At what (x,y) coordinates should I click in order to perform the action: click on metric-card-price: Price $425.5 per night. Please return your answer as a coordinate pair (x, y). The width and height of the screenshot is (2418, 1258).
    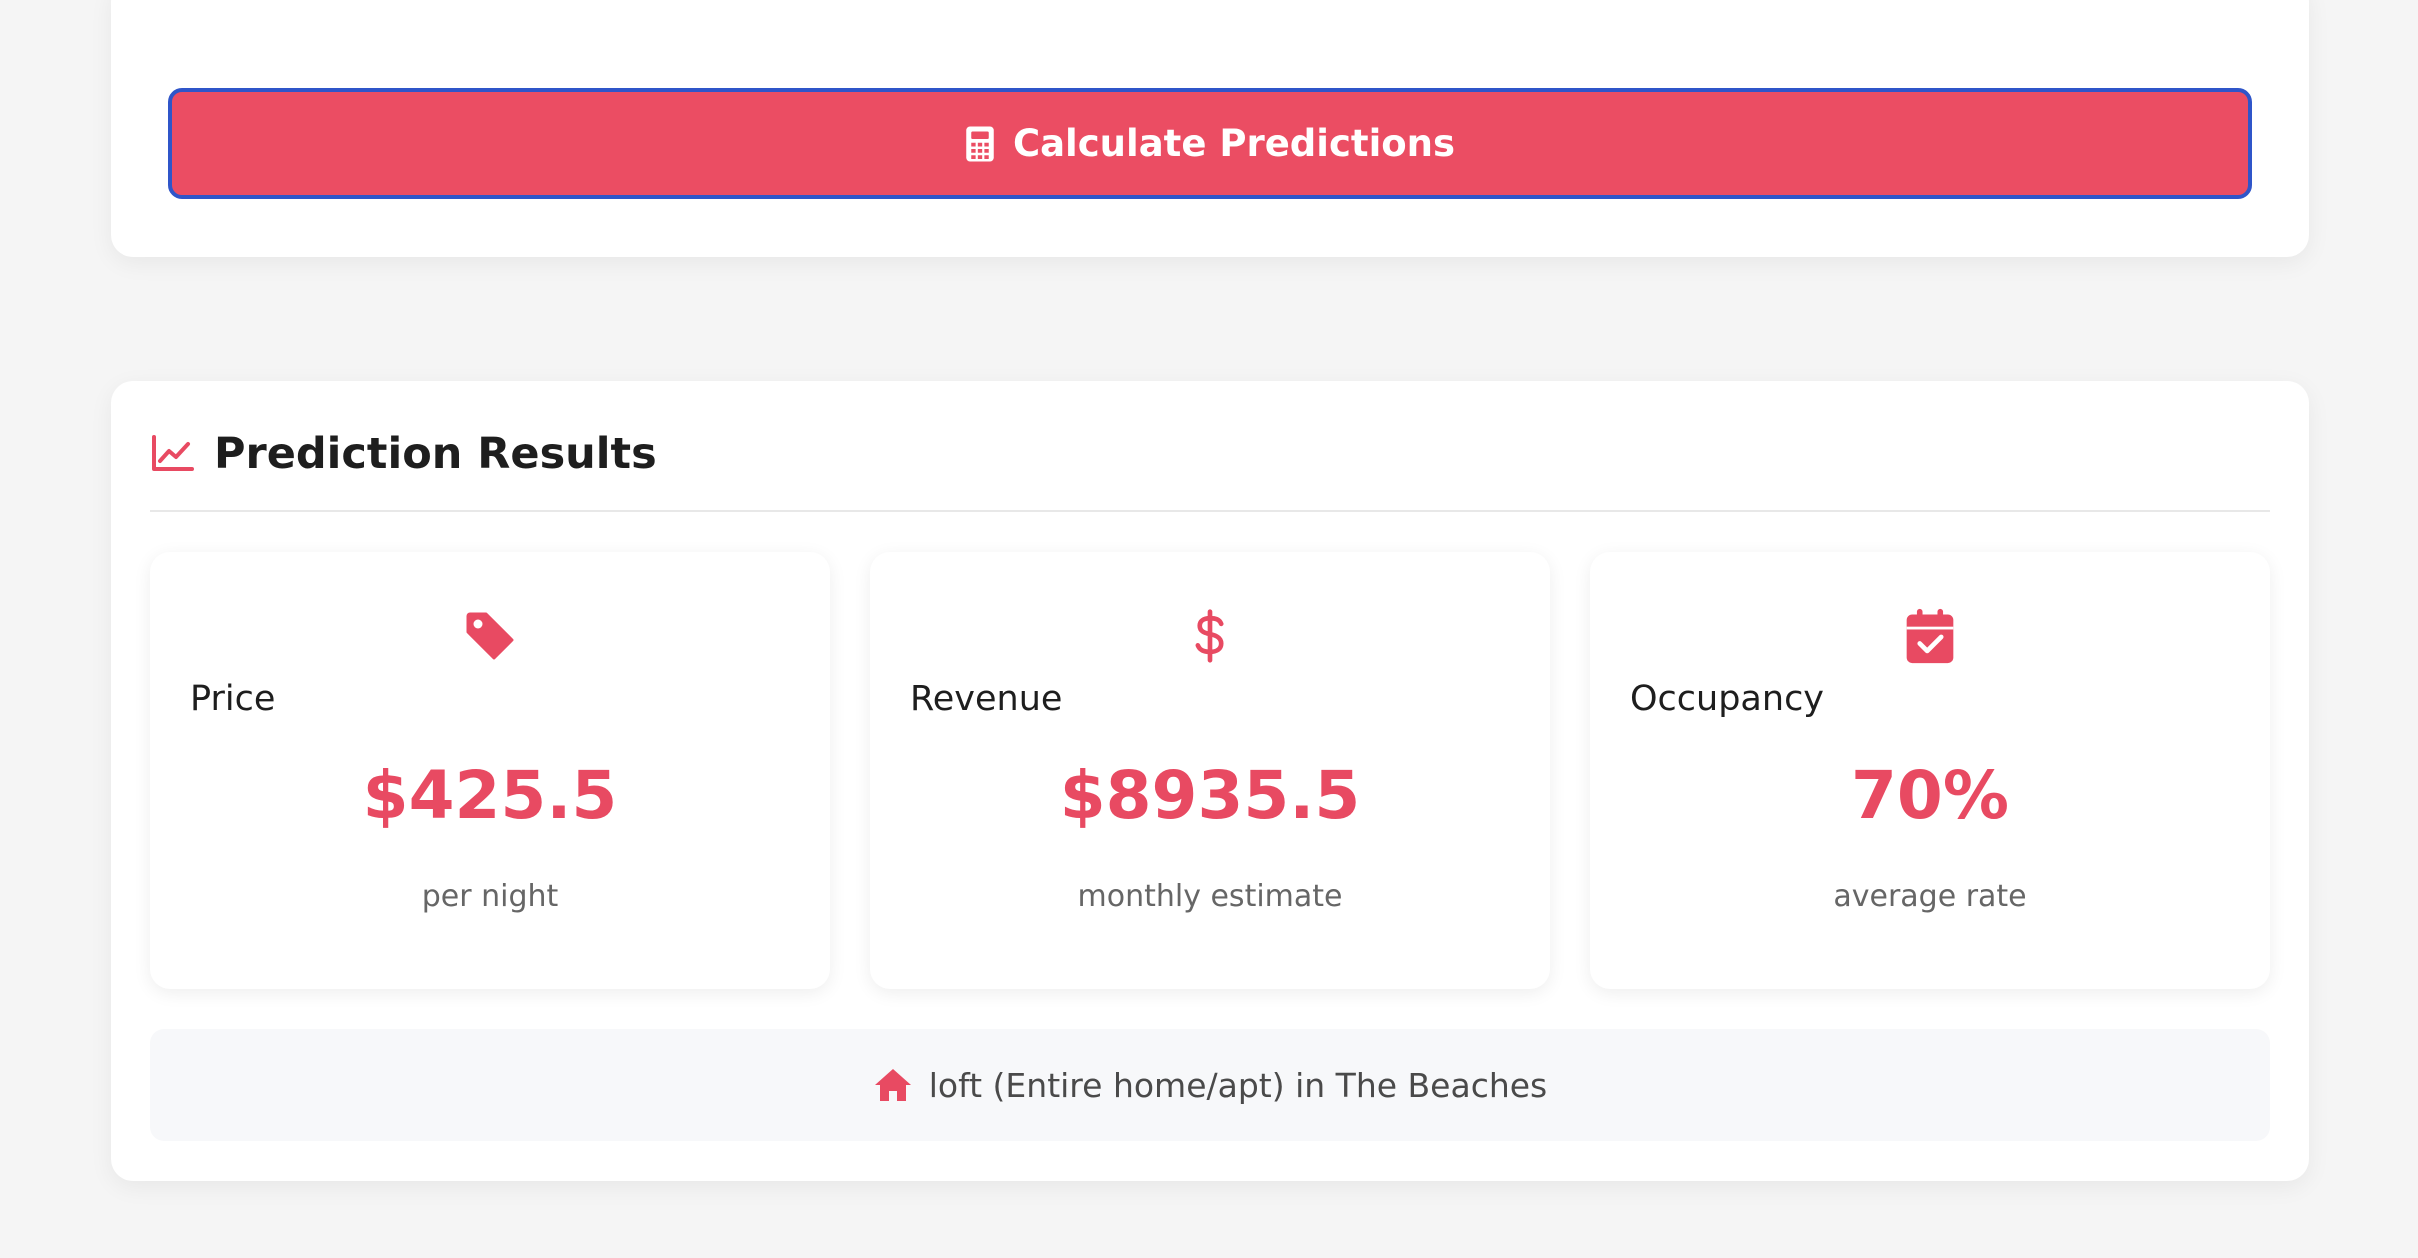
    Looking at the image, I should click on (490, 770).